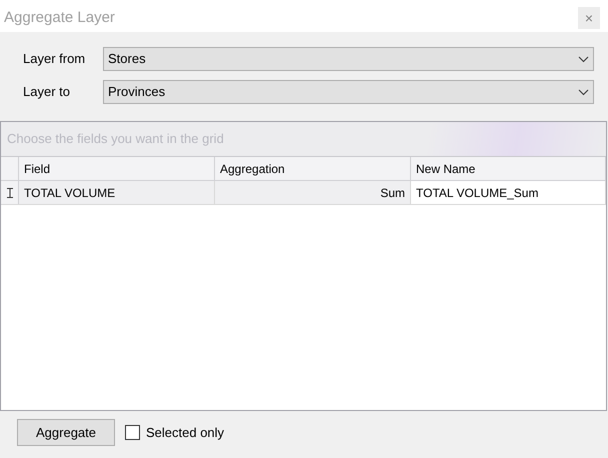  I want to click on dropdown: Provinces, so click(348, 92).